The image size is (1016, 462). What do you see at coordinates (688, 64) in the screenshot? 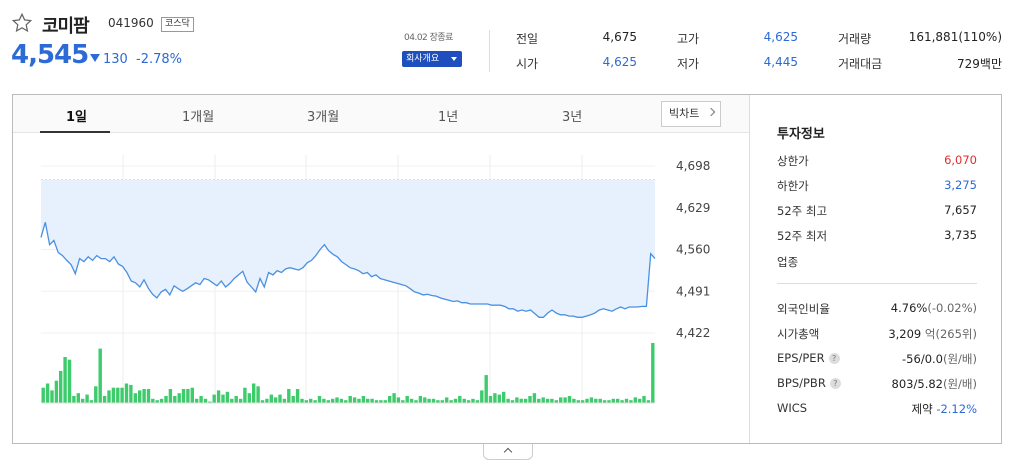
I see `low-label: 저가` at bounding box center [688, 64].